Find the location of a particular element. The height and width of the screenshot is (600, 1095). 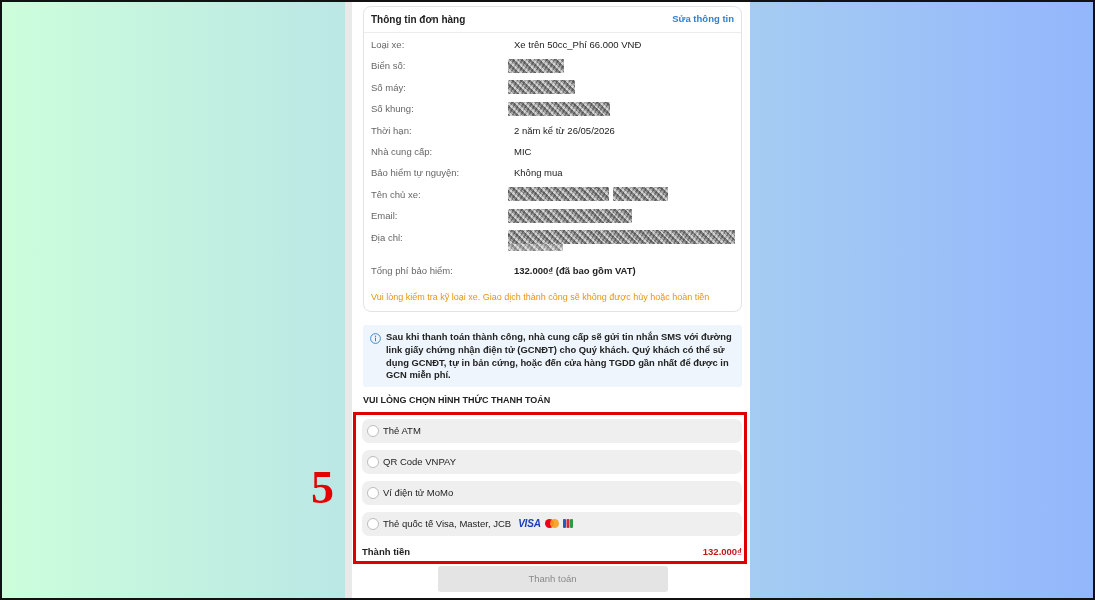

notice-text: Sau khi thanh toán thành công, nhà cung cấp sẽ gửi tin nhắn SMS với đường link giấy chứng nhận điện tử (GCNĐT) cho Quý khách. Quý khách có thể sử dụng GCNĐT, tự in bản cứng, hoặc đến cửa hàng TGDD gần nhất để được in GCN miễn phí. is located at coordinates (559, 356).